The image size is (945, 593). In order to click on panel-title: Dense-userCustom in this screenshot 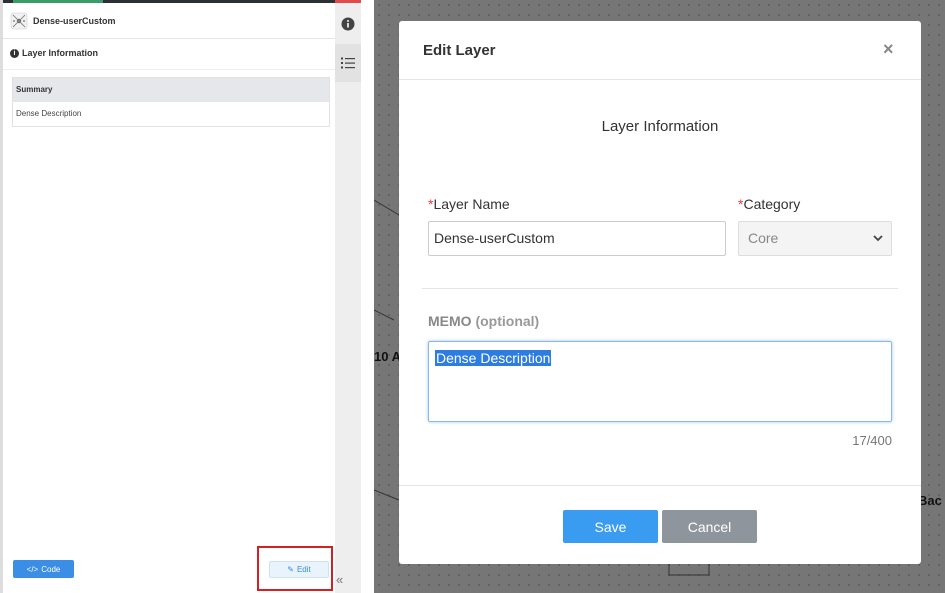, I will do `click(74, 20)`.